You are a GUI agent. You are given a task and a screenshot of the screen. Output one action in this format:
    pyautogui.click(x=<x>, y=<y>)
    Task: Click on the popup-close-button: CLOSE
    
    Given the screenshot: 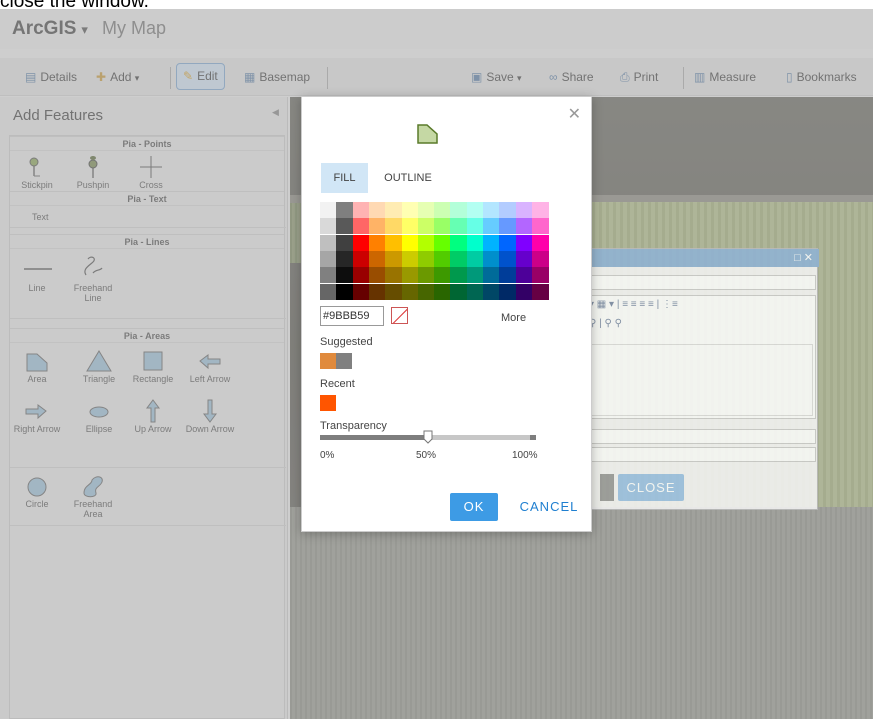 What is the action you would take?
    pyautogui.click(x=651, y=487)
    